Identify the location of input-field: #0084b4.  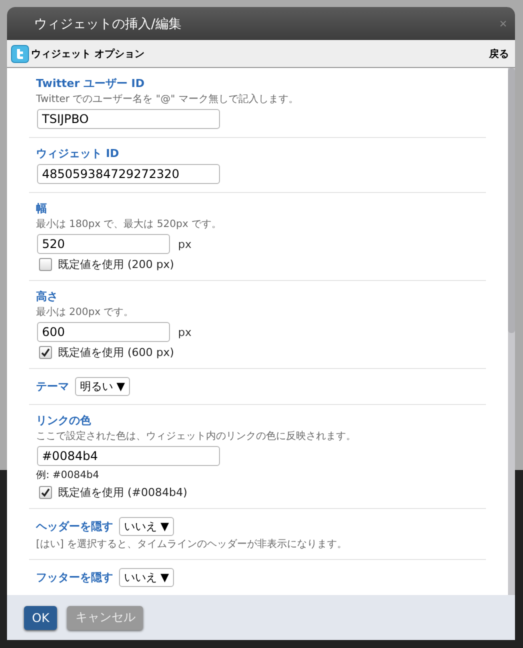
(128, 456).